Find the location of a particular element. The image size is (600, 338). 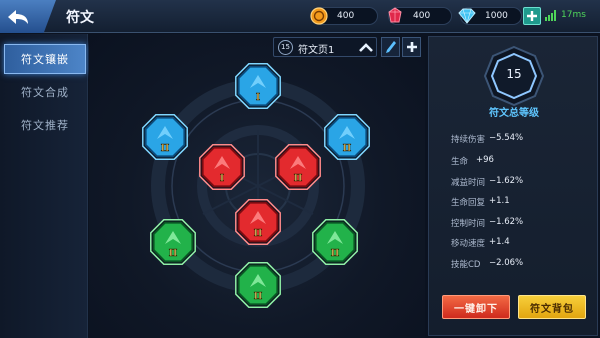

unequip-all-button: 一键卸下 is located at coordinates (476, 307).